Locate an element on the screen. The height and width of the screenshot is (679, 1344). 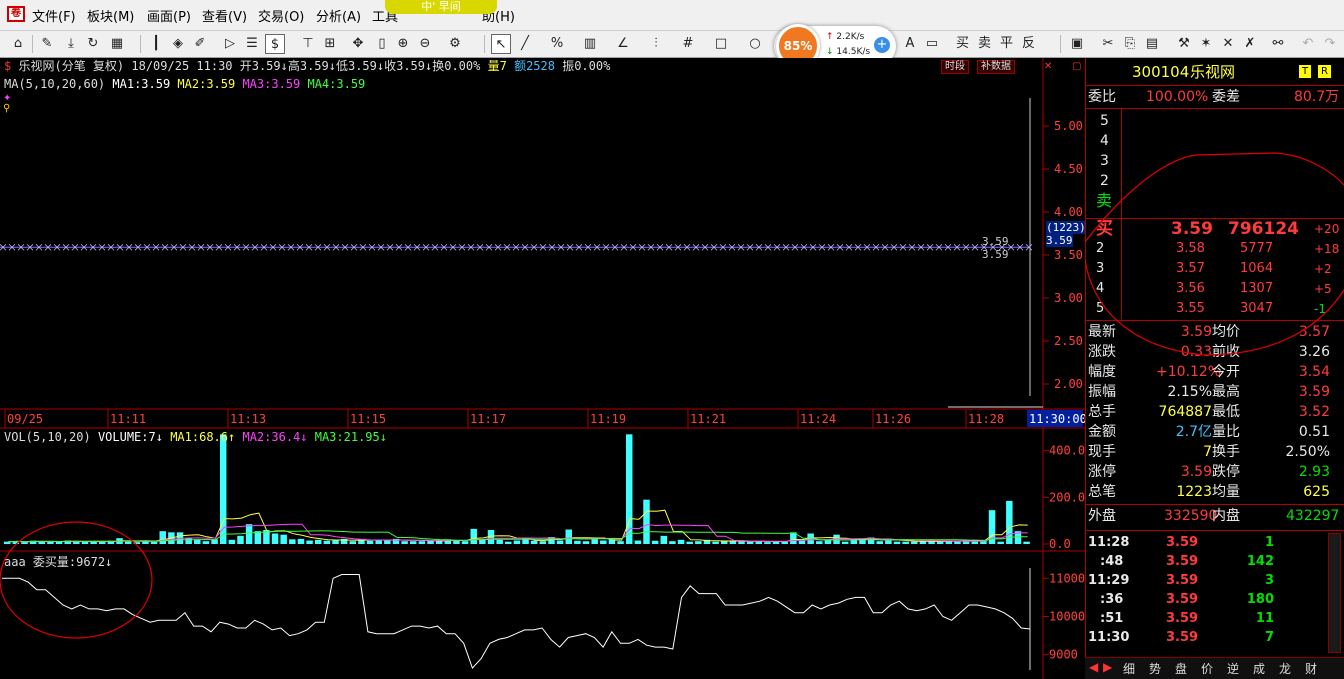
tick-row: :48 3.59 142 is located at coordinates (1215, 562).